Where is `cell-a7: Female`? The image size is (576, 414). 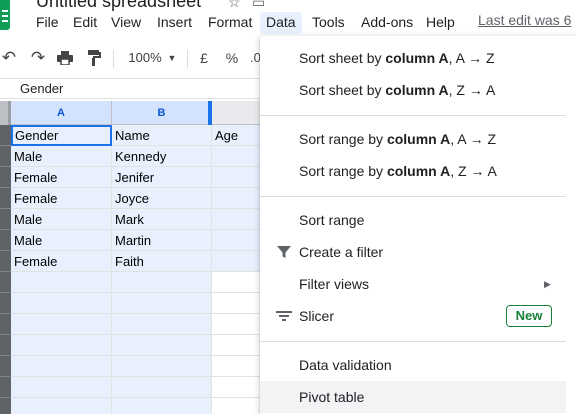 cell-a7: Female is located at coordinates (61, 261).